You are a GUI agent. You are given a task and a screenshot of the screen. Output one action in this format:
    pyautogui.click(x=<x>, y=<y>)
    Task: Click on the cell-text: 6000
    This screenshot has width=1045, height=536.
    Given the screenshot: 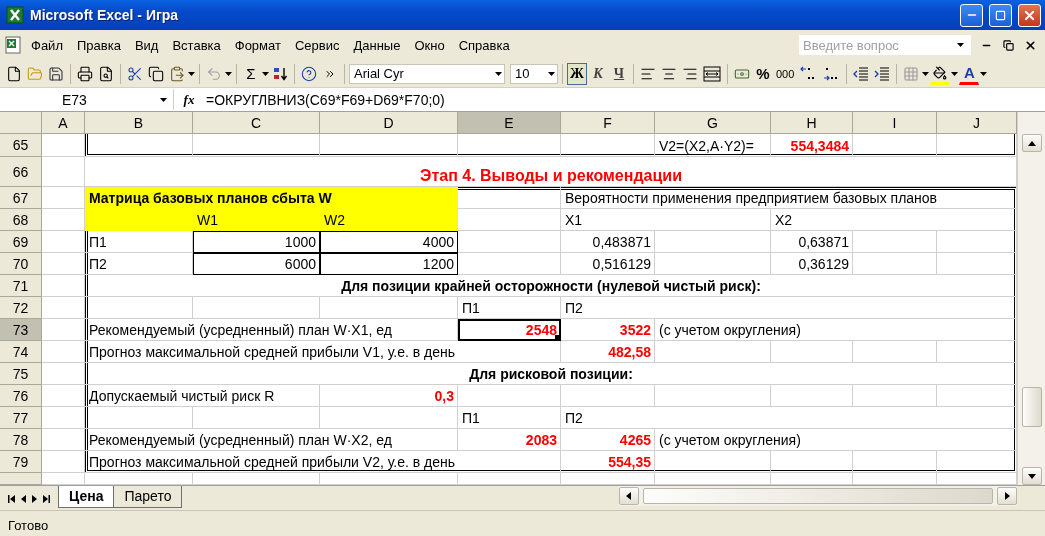 What is the action you would take?
    pyautogui.click(x=300, y=264)
    